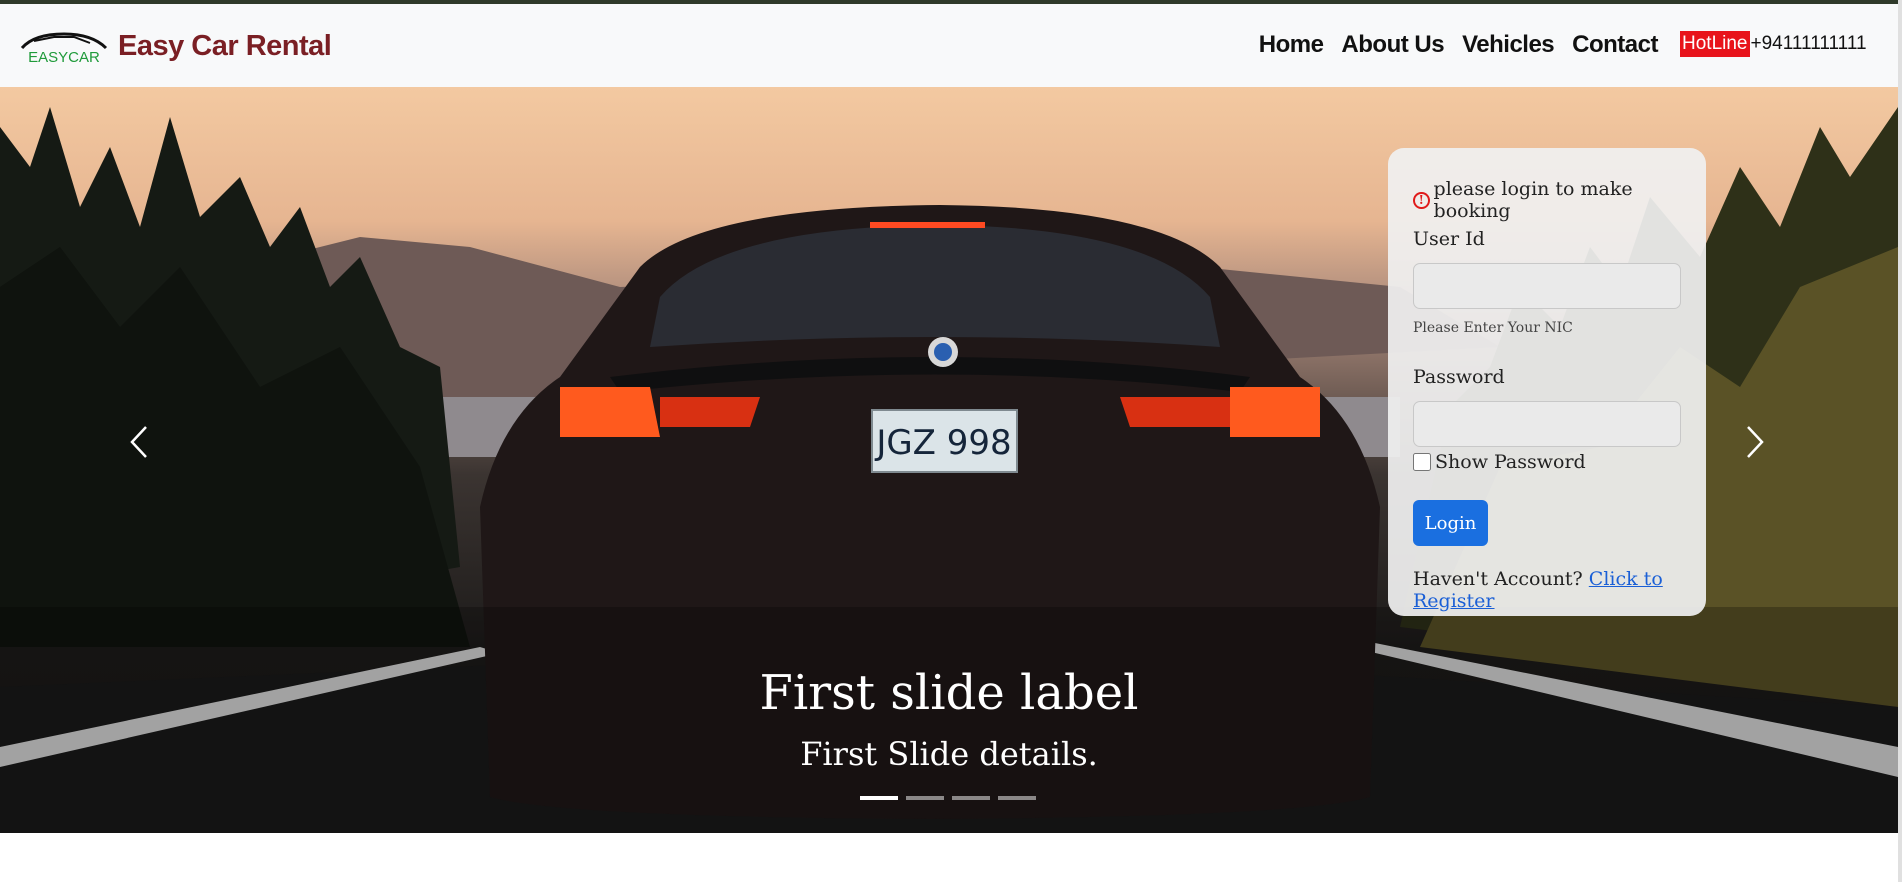 The width and height of the screenshot is (1902, 882). I want to click on show-password-label: Show Password, so click(1510, 462).